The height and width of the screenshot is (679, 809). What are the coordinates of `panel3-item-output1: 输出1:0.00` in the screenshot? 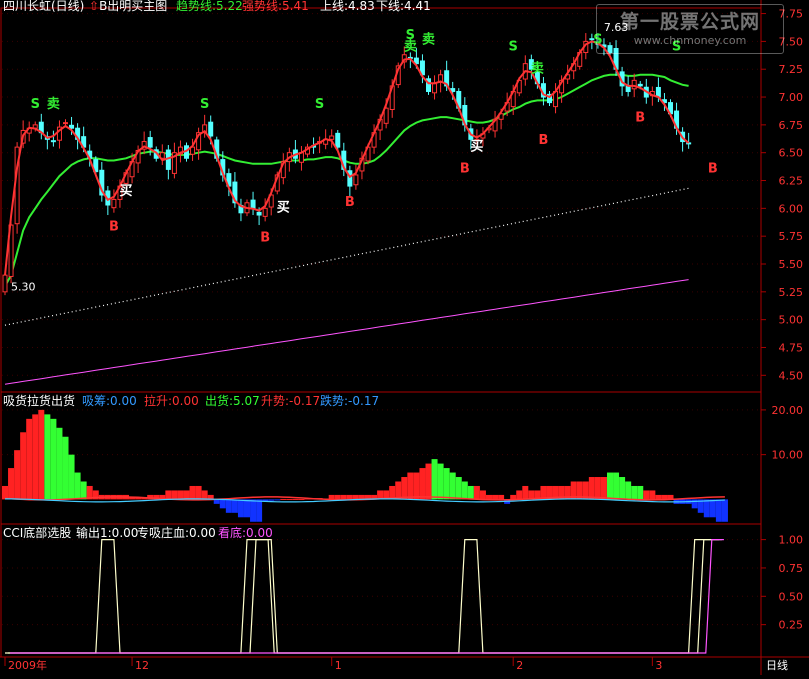 It's located at (107, 533).